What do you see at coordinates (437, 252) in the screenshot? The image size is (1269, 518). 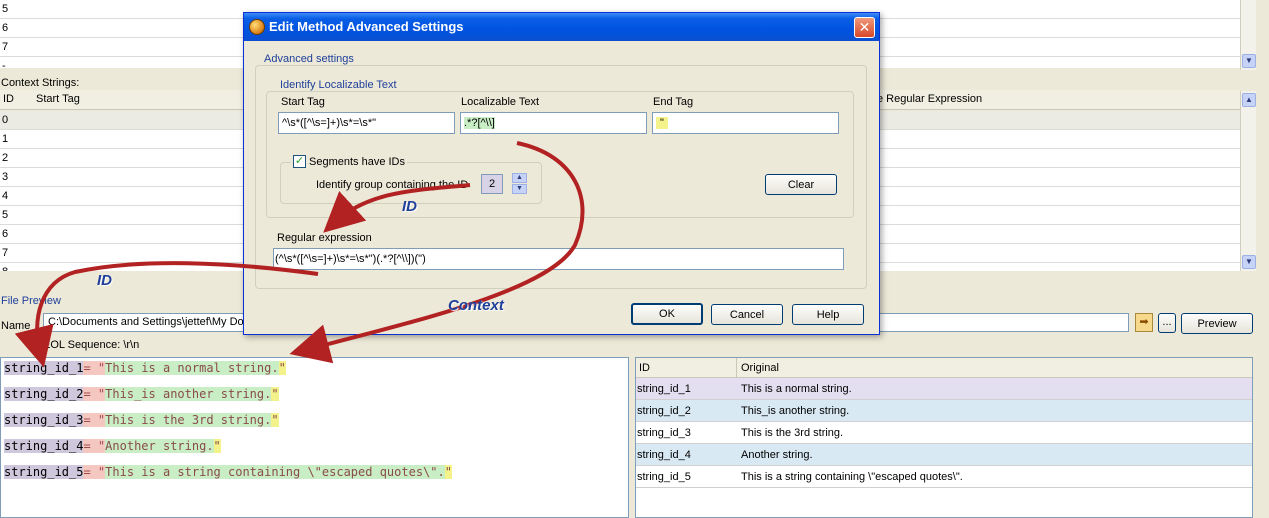 I see `arrow-context-to-preview` at bounding box center [437, 252].